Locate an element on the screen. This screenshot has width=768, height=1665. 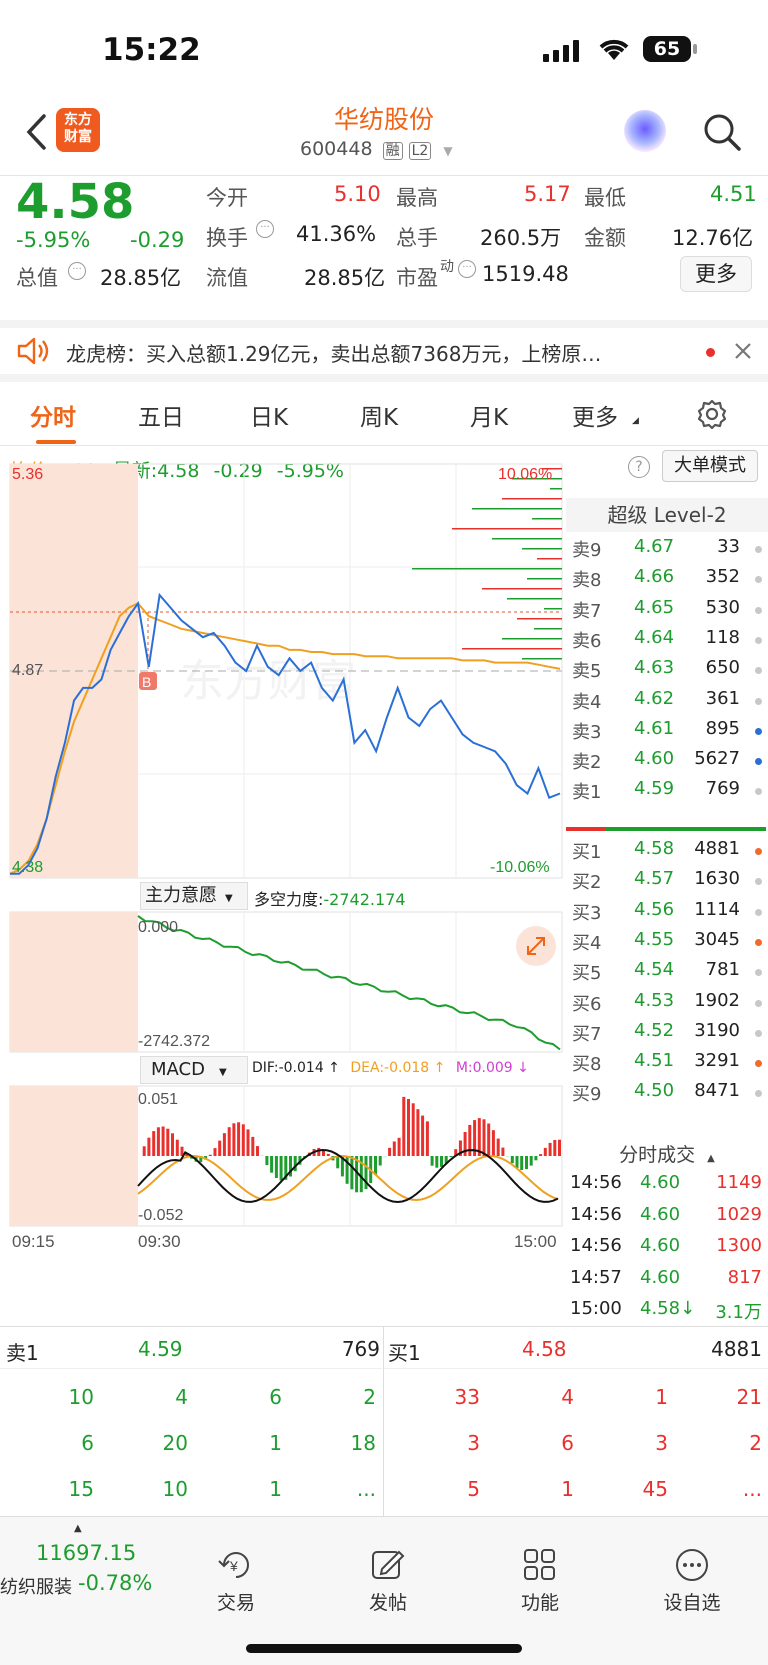
nav-trade: ¥ 交易 is located at coordinates (236, 1581).